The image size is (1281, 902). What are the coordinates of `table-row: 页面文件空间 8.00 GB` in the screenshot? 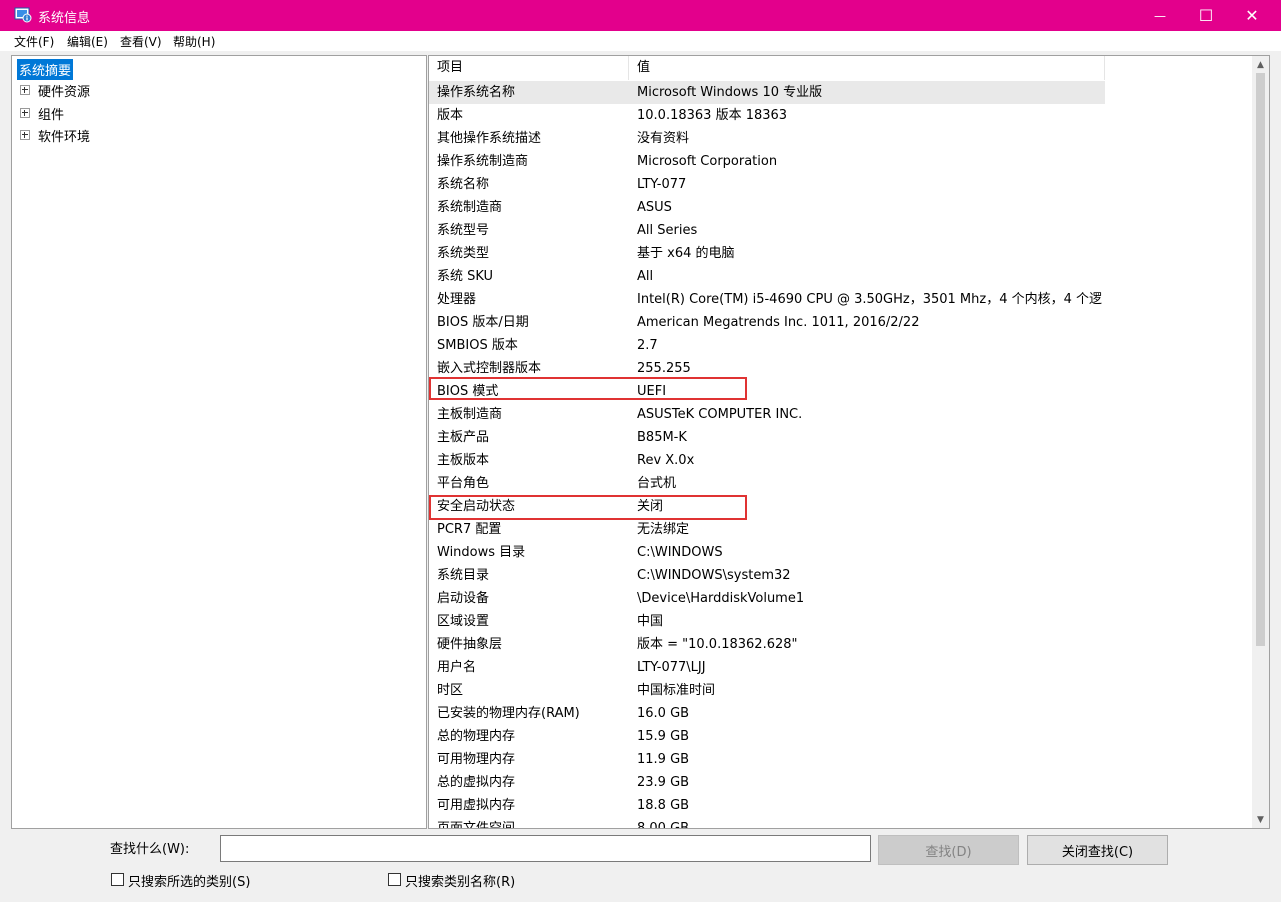 It's located at (767, 823).